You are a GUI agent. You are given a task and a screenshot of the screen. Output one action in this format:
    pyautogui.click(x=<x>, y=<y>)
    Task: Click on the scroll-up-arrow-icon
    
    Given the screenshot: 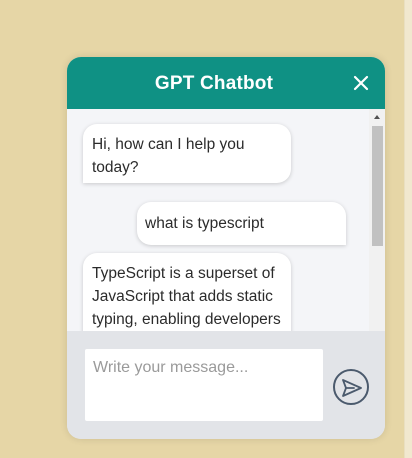 What is the action you would take?
    pyautogui.click(x=377, y=117)
    